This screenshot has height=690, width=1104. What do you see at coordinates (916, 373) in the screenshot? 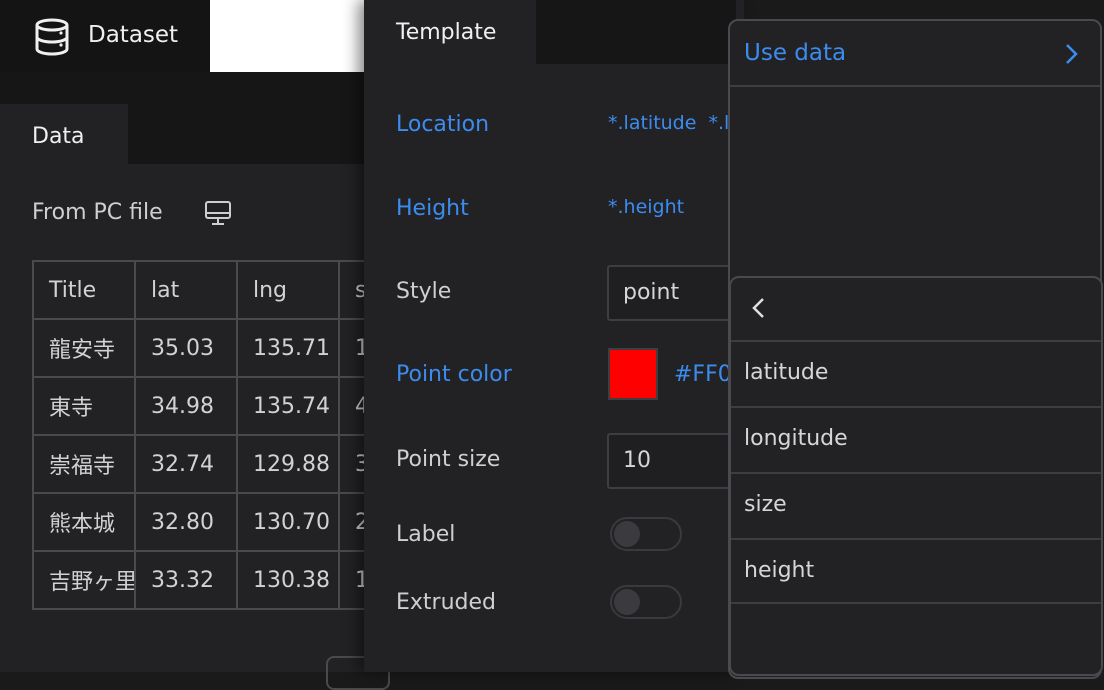
I see `field-option-latitude: latitude` at bounding box center [916, 373].